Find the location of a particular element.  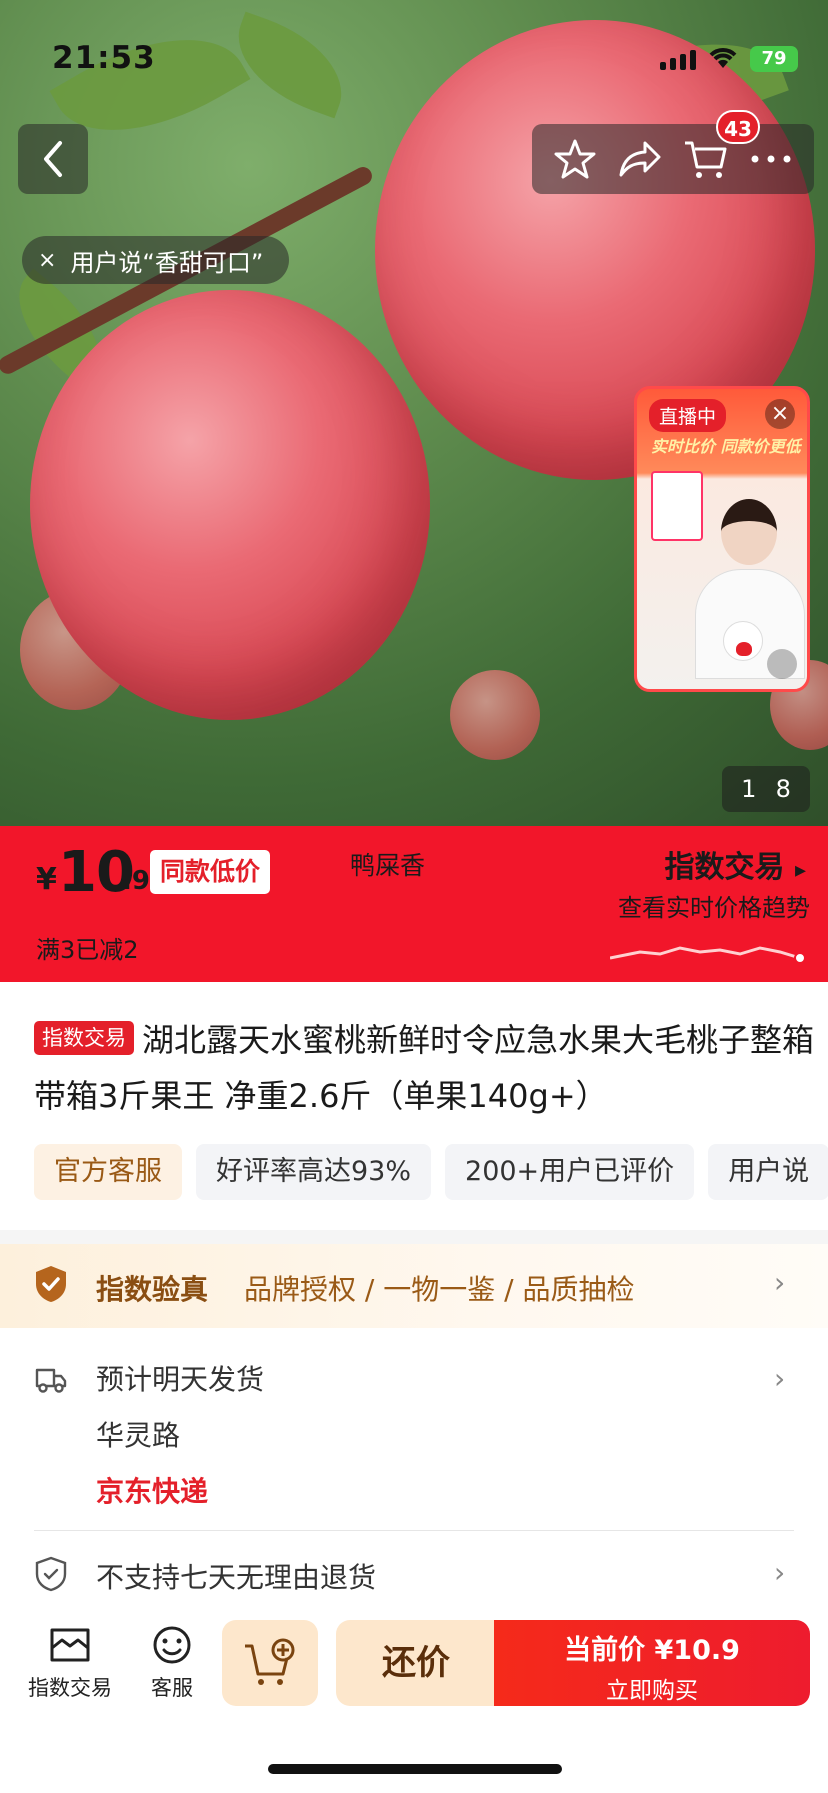

back-button is located at coordinates (53, 159).